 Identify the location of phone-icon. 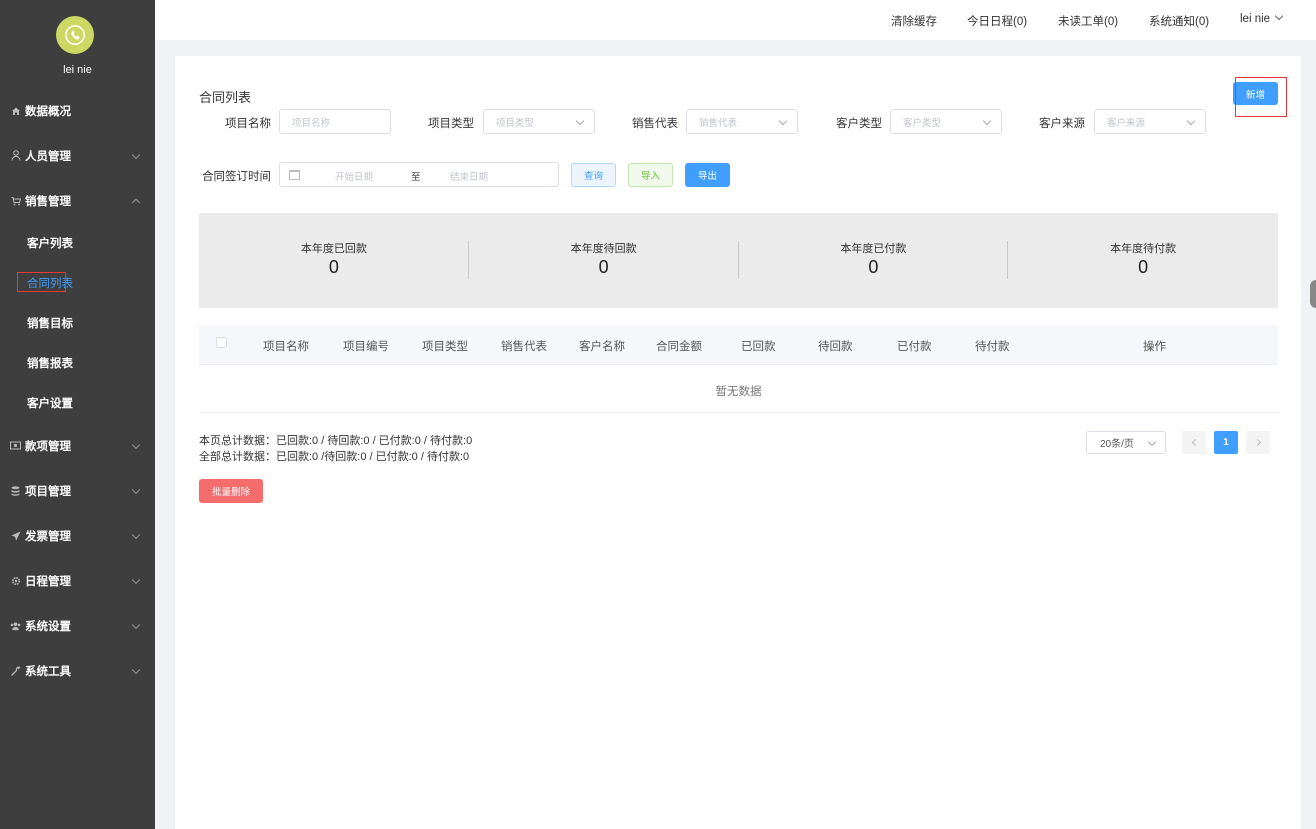
(75, 35).